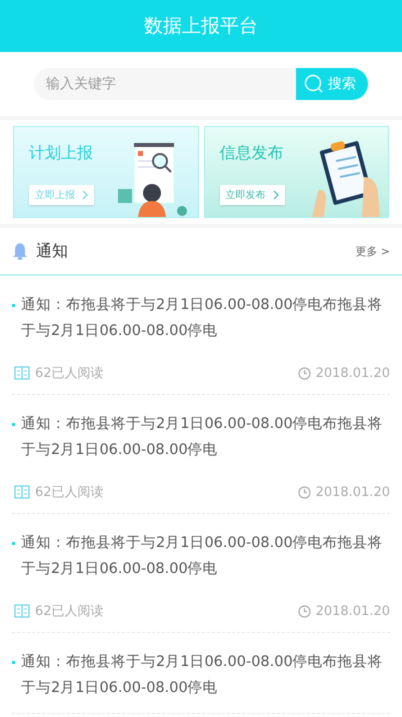  I want to click on card-title: 信息发布, so click(252, 153).